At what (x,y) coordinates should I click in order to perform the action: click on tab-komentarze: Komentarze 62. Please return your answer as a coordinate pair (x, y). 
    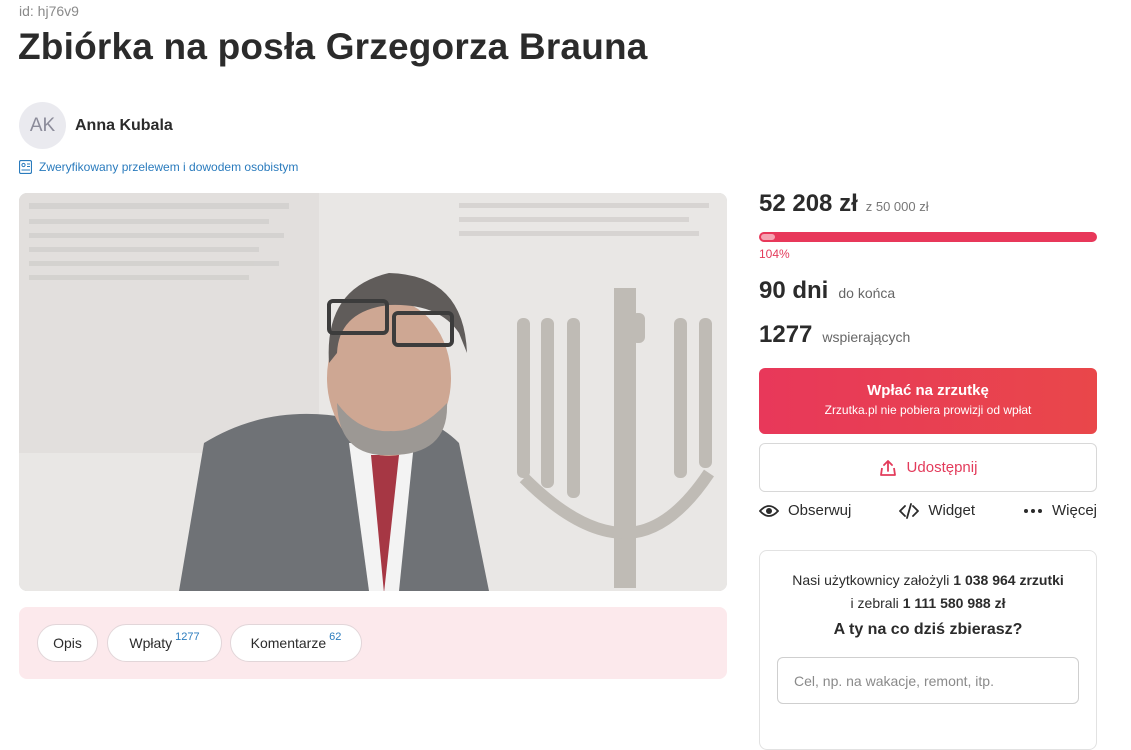
    Looking at the image, I should click on (296, 643).